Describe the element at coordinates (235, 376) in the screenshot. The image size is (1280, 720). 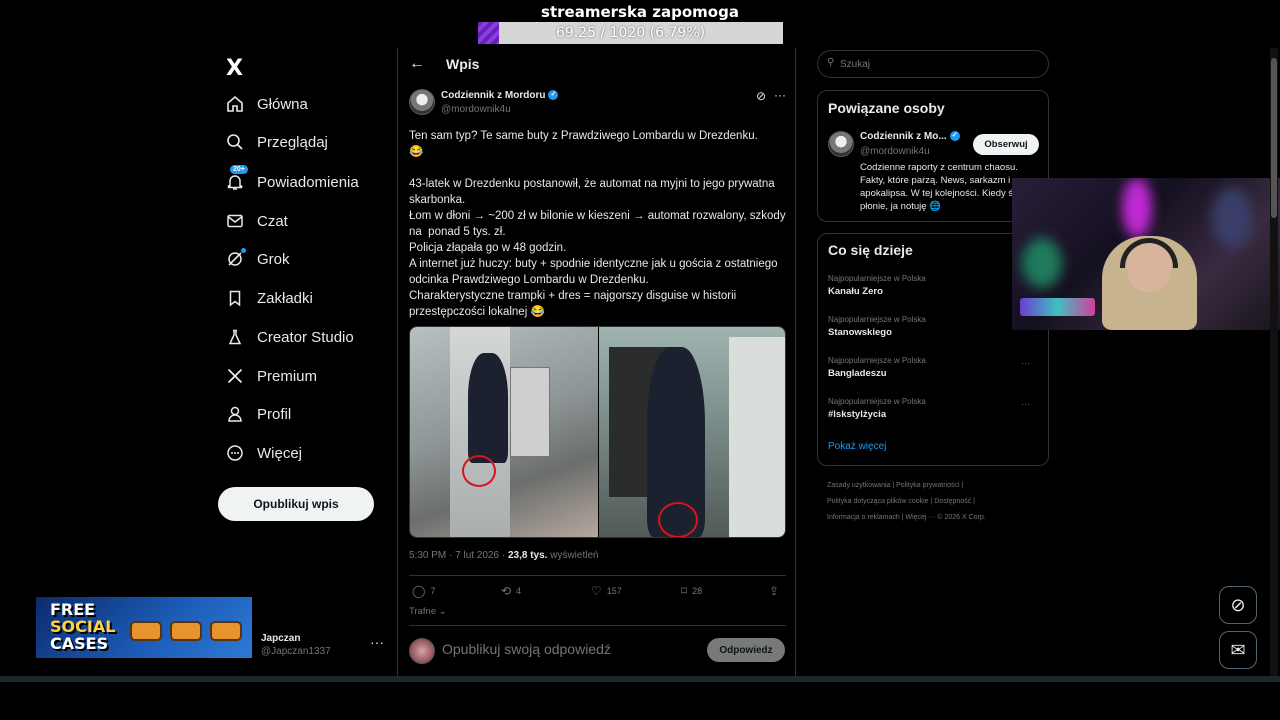
I see `x-icon` at that location.